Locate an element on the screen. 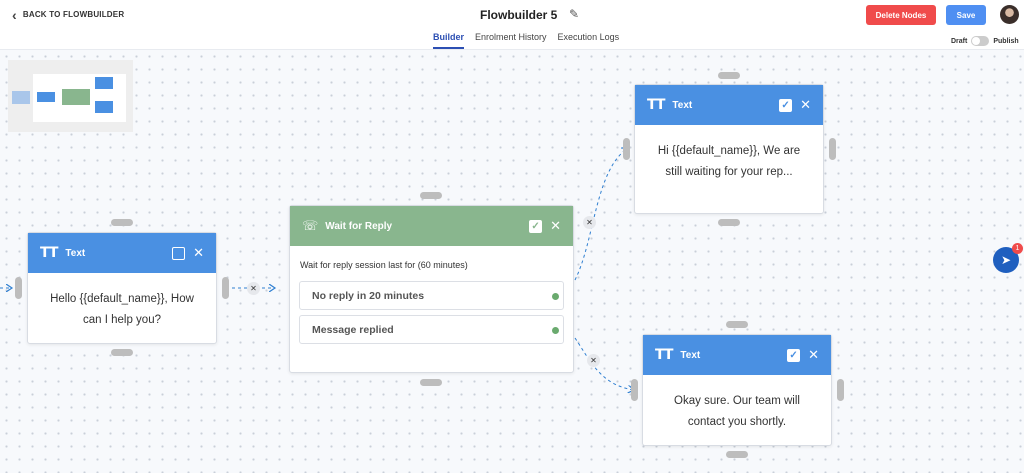  delete-nodes-button: Delete Nodes is located at coordinates (901, 15).